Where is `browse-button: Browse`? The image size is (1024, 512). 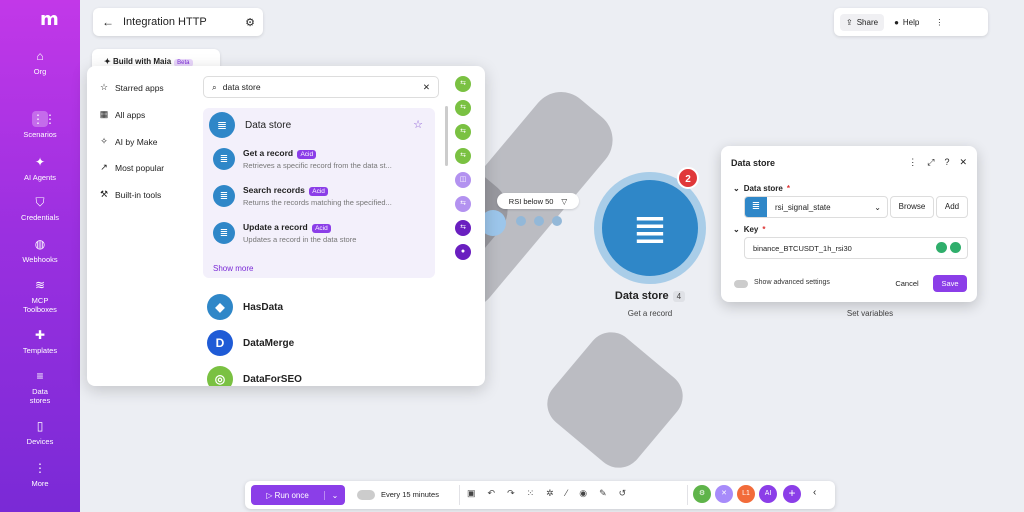 browse-button: Browse is located at coordinates (912, 207).